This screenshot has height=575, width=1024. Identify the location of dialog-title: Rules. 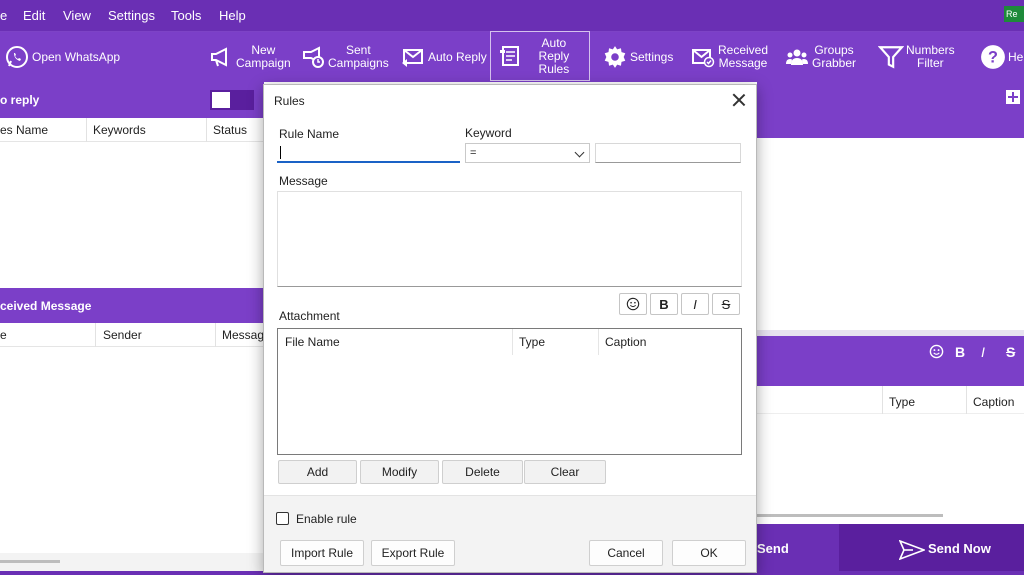
(289, 101).